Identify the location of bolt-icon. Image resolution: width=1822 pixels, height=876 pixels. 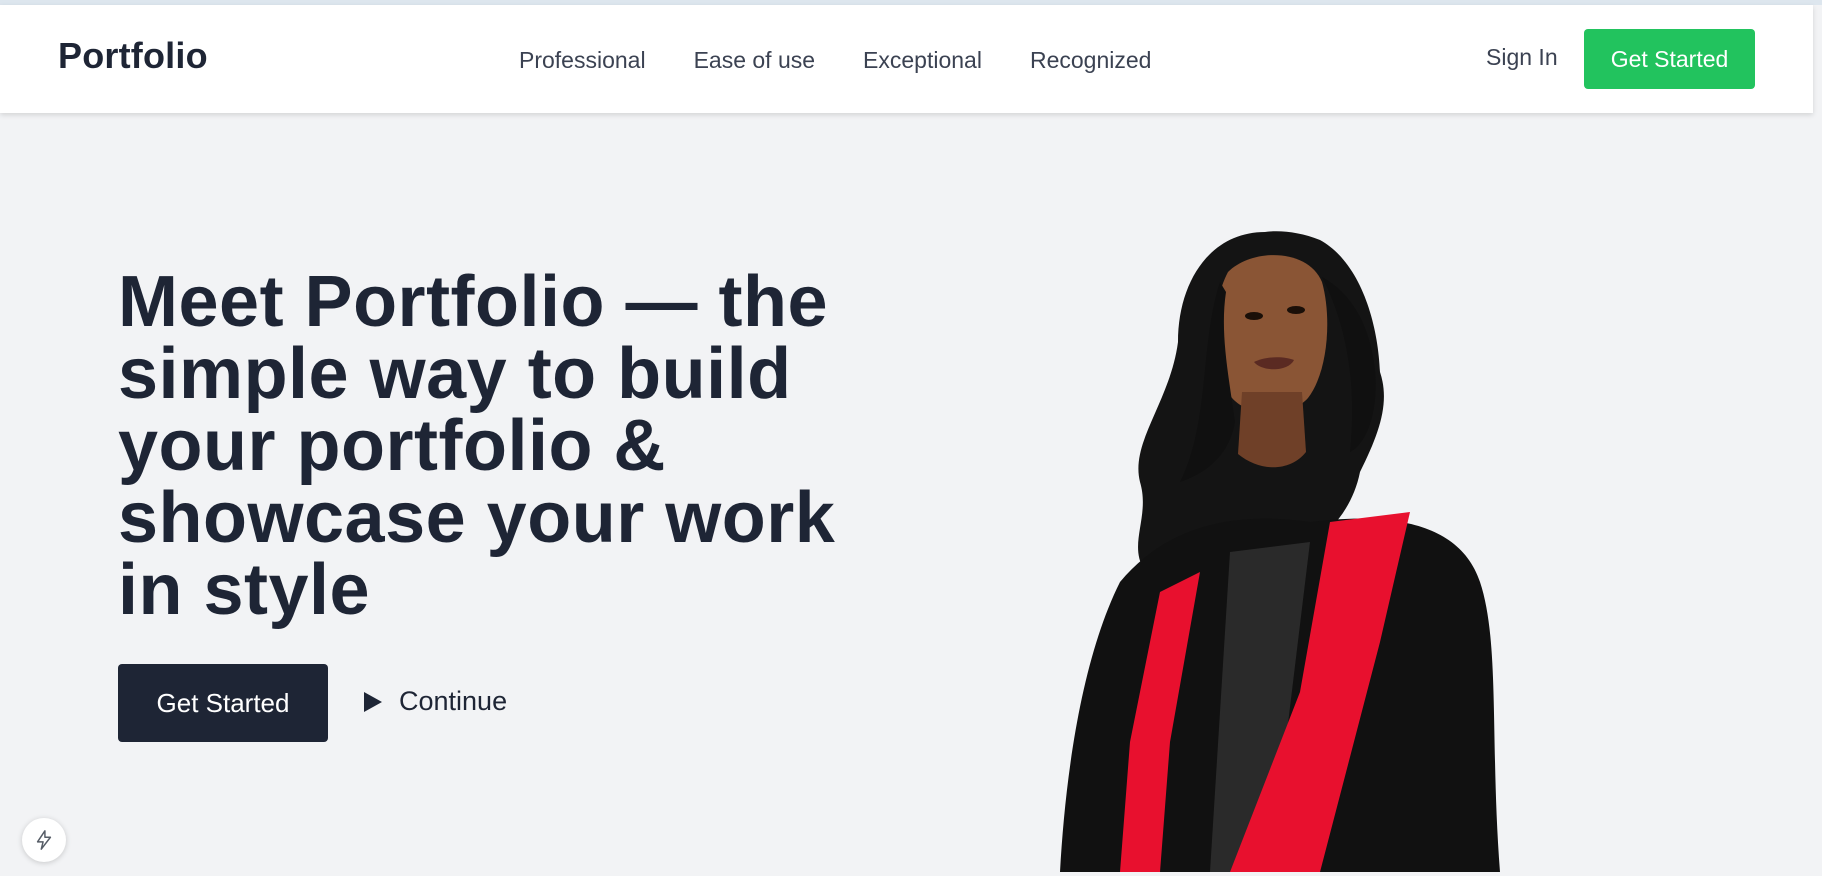
(44, 840).